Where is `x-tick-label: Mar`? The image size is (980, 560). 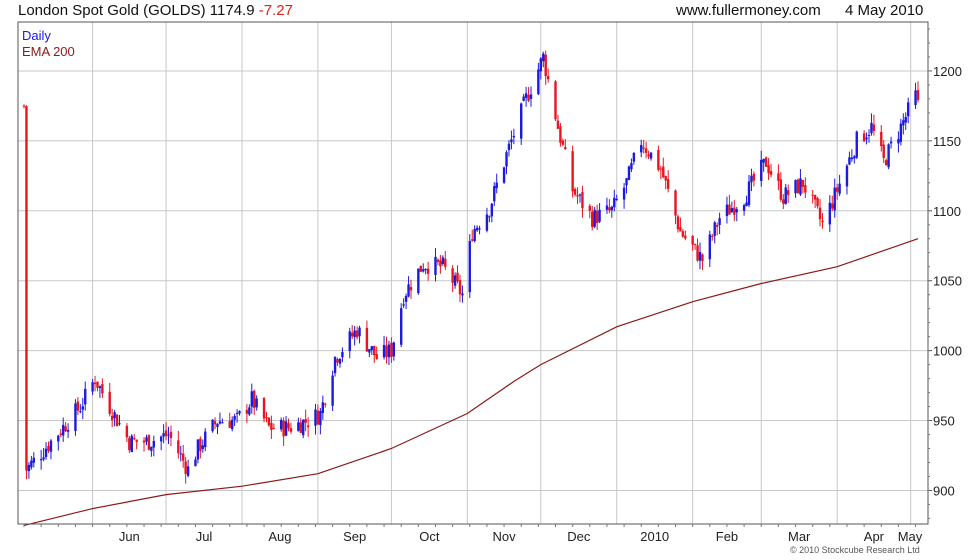
x-tick-label: Mar is located at coordinates (799, 536).